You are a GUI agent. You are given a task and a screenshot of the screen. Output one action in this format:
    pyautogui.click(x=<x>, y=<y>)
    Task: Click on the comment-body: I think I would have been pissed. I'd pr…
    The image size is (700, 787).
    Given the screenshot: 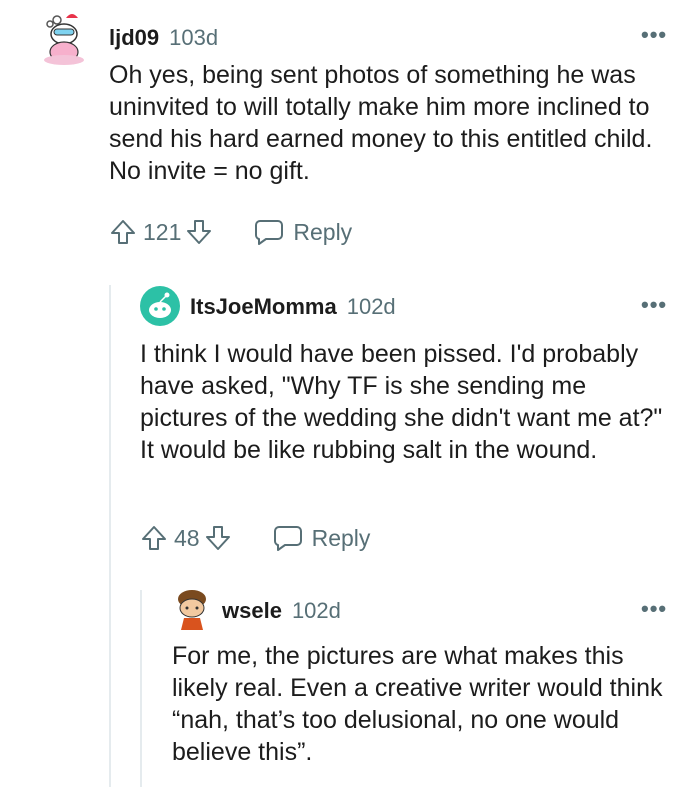 What is the action you would take?
    pyautogui.click(x=401, y=402)
    